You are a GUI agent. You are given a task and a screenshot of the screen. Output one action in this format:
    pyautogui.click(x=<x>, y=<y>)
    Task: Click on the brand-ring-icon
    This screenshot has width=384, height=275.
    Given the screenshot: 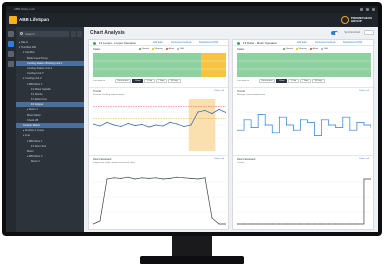 What is the action you would take?
    pyautogui.click(x=344, y=20)
    